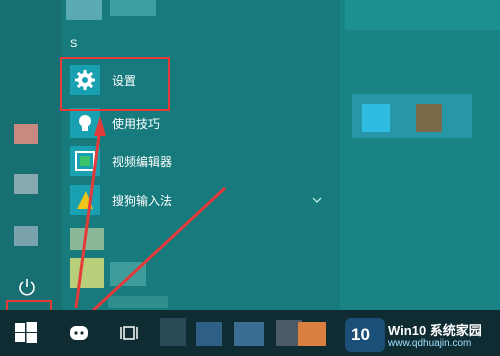  What do you see at coordinates (360, 334) in the screenshot?
I see `watermark-logo-text: 10` at bounding box center [360, 334].